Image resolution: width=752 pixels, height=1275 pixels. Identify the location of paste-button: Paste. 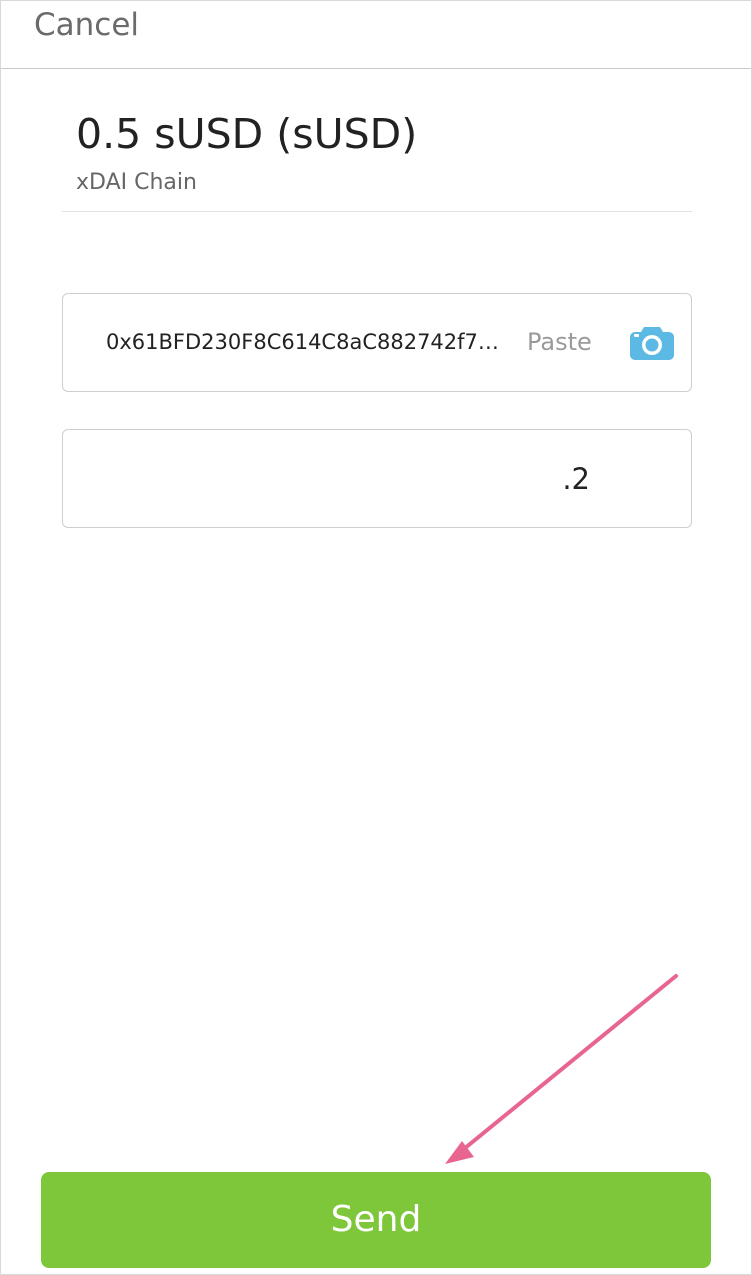
(559, 342).